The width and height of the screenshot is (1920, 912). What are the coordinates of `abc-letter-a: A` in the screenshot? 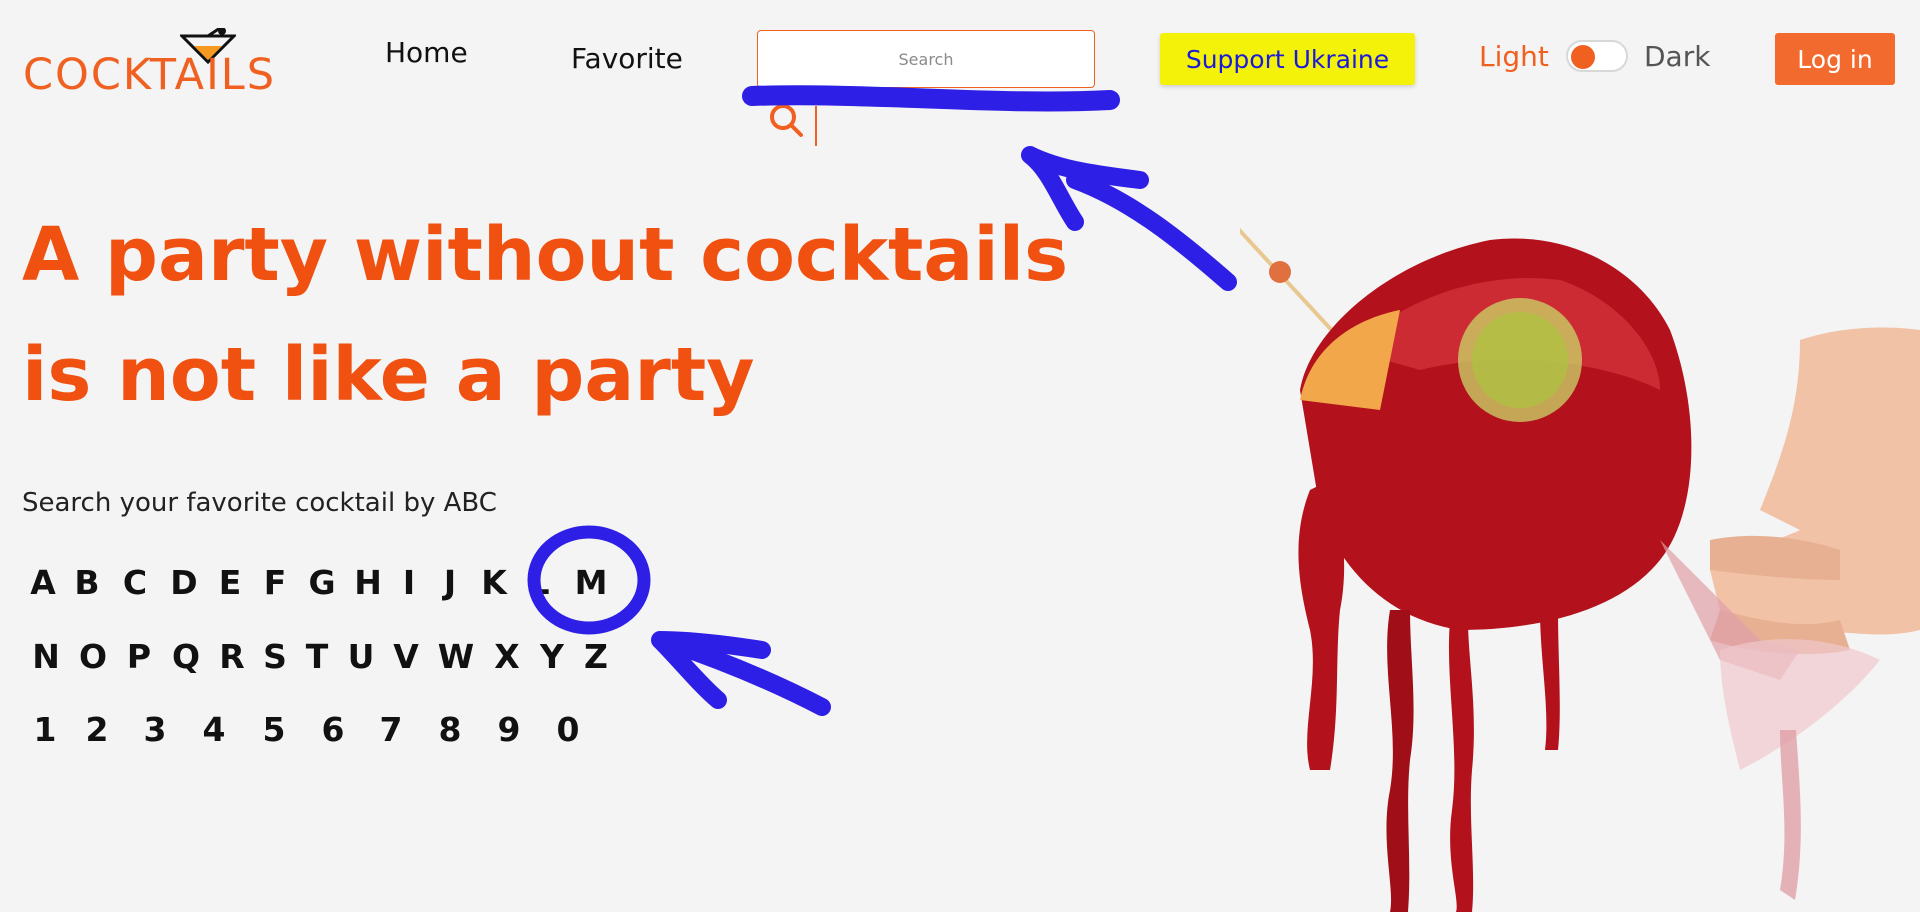 It's located at (43, 582).